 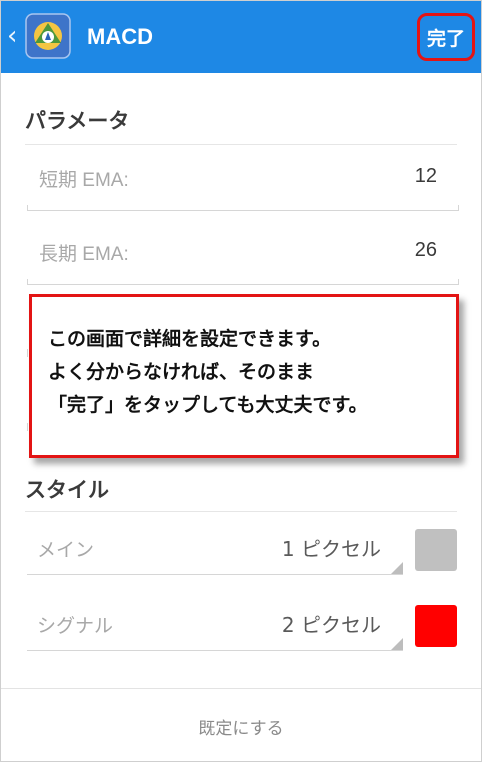 I want to click on footer-divider, so click(x=241, y=688).